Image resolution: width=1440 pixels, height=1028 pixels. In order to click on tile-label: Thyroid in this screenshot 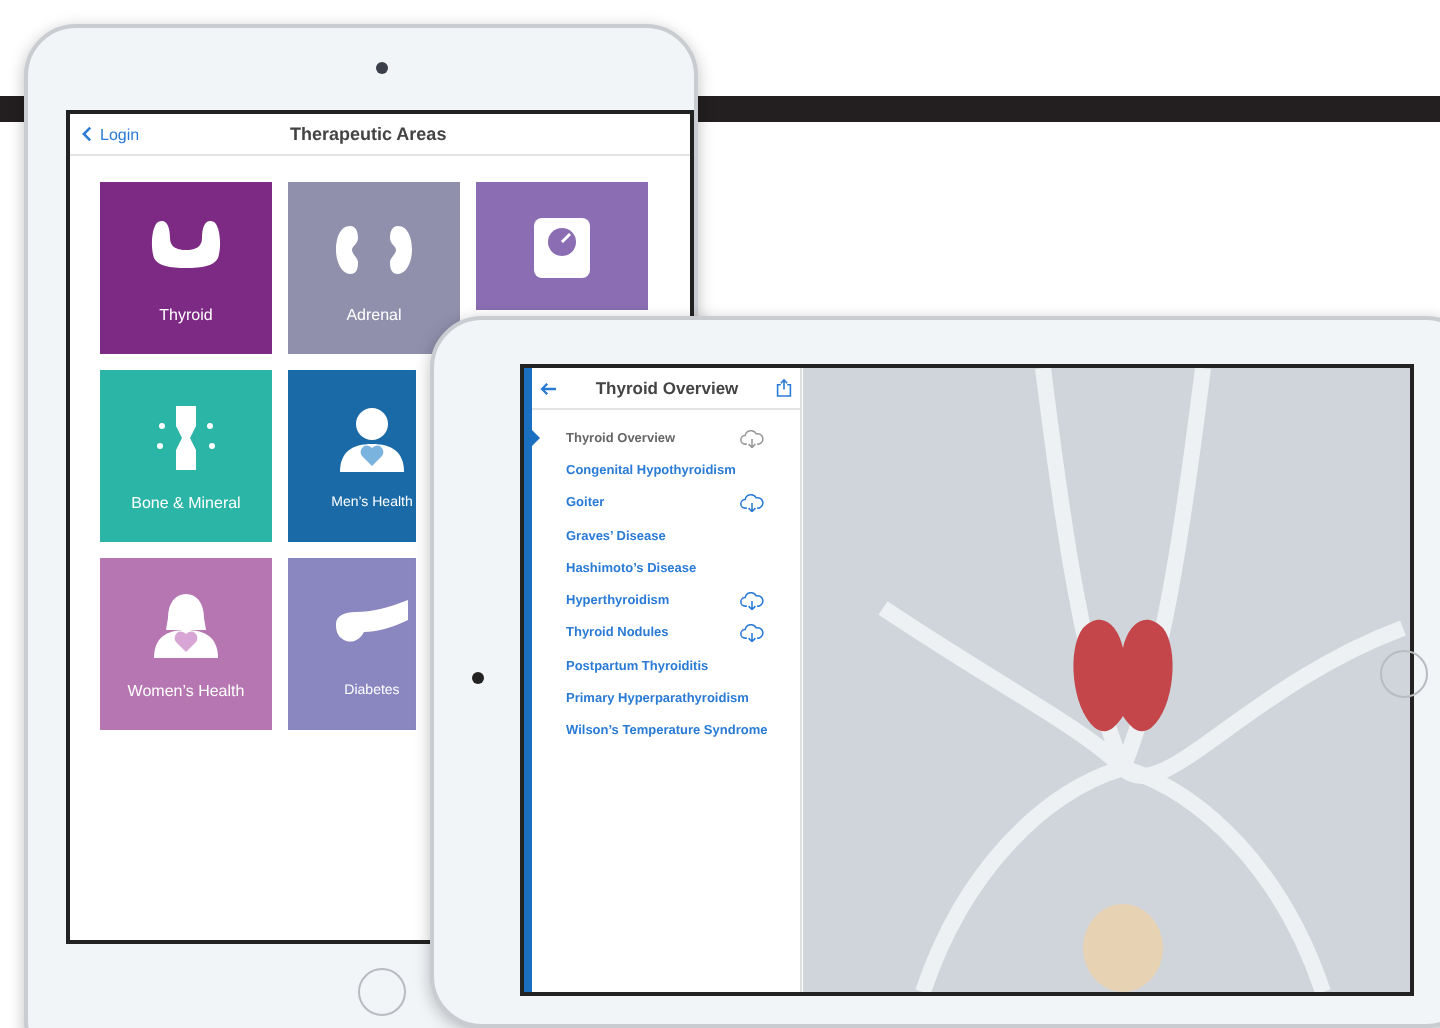, I will do `click(186, 314)`.